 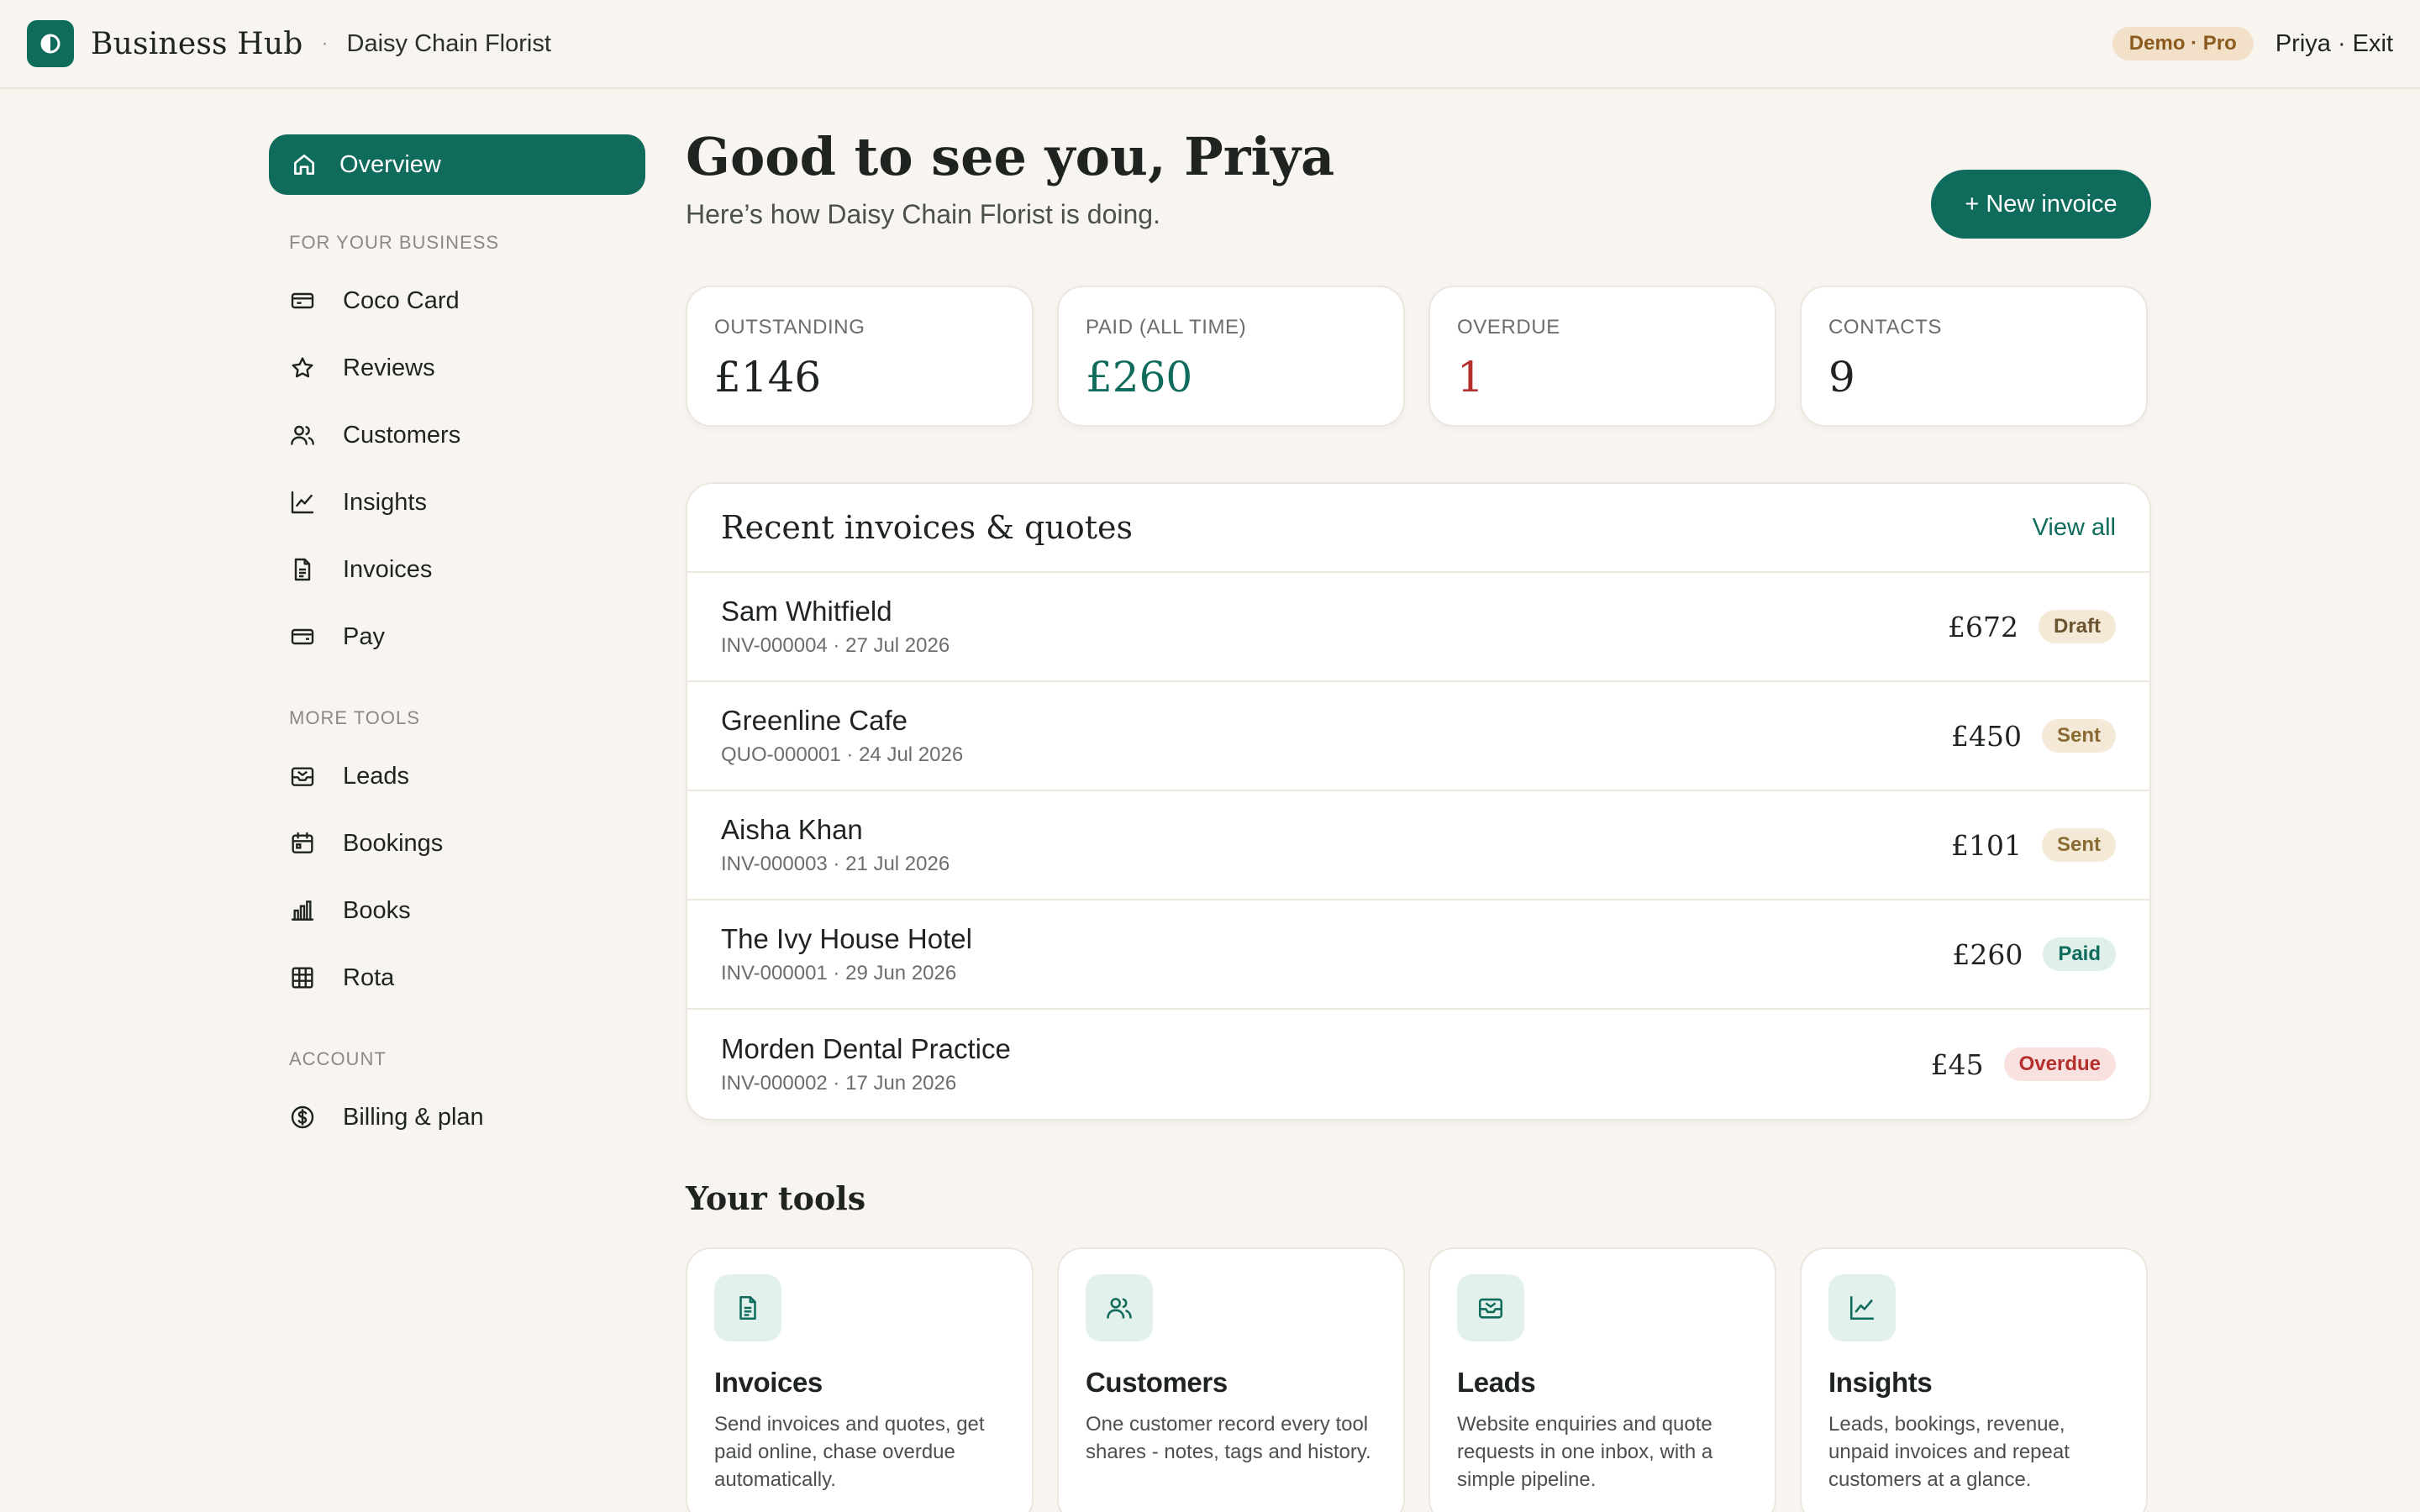 I want to click on sidebar-item-label: Overview, so click(x=390, y=164).